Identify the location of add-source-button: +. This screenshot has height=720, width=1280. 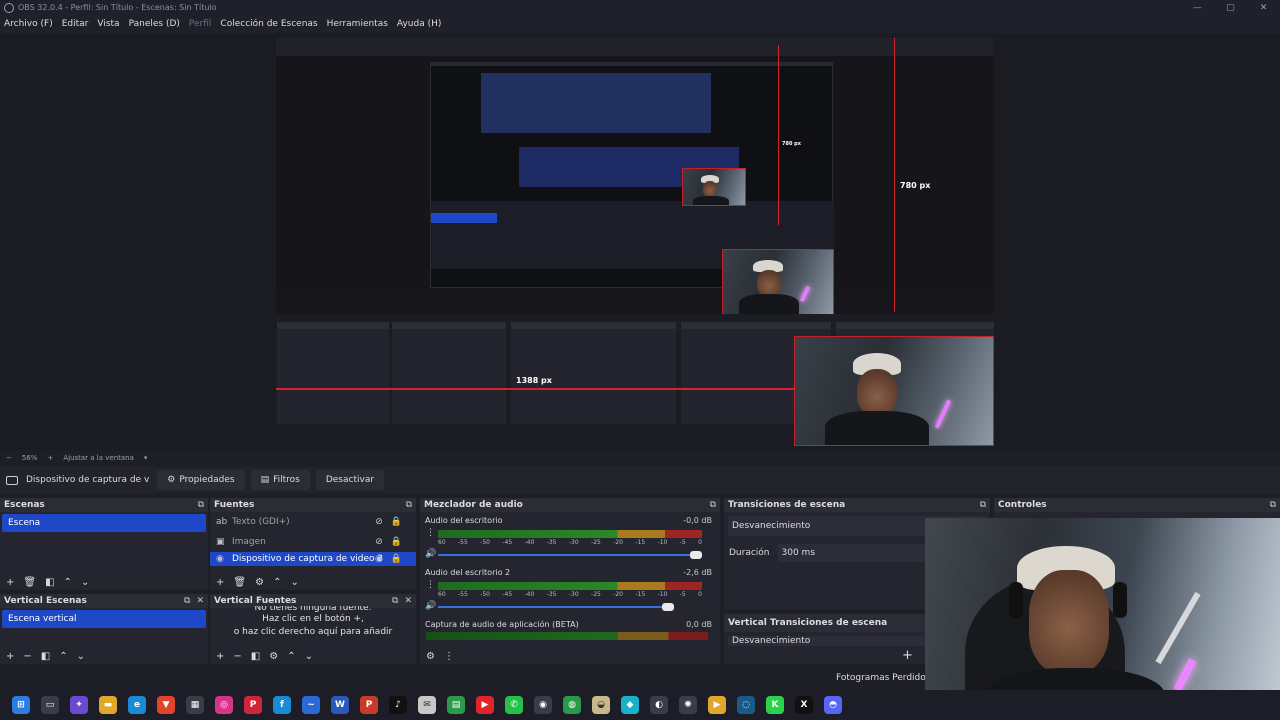
(220, 582).